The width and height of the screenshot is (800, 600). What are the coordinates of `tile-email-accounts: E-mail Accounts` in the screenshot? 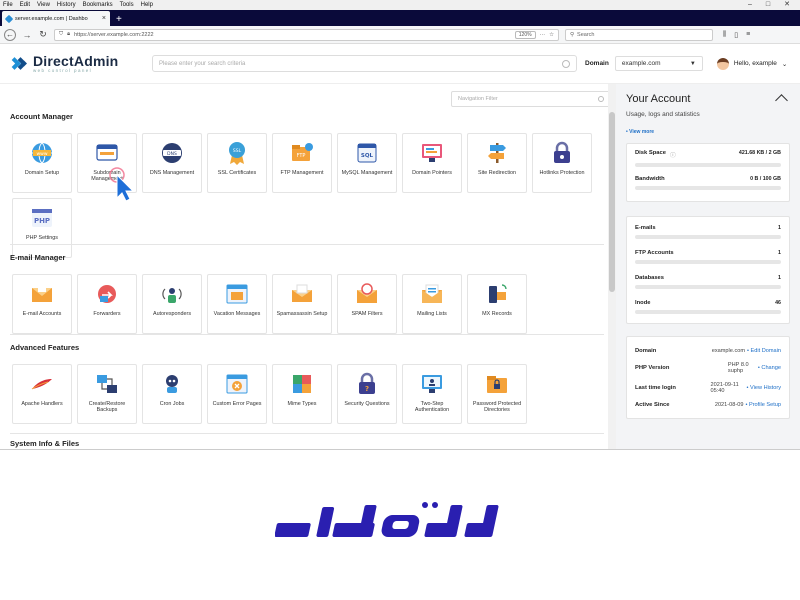 It's located at (42, 304).